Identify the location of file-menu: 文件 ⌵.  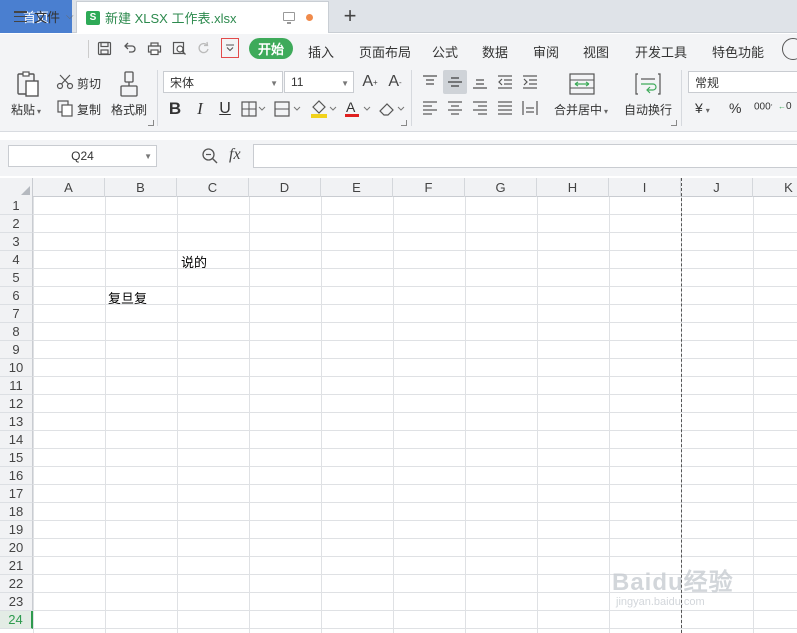
(44, 16).